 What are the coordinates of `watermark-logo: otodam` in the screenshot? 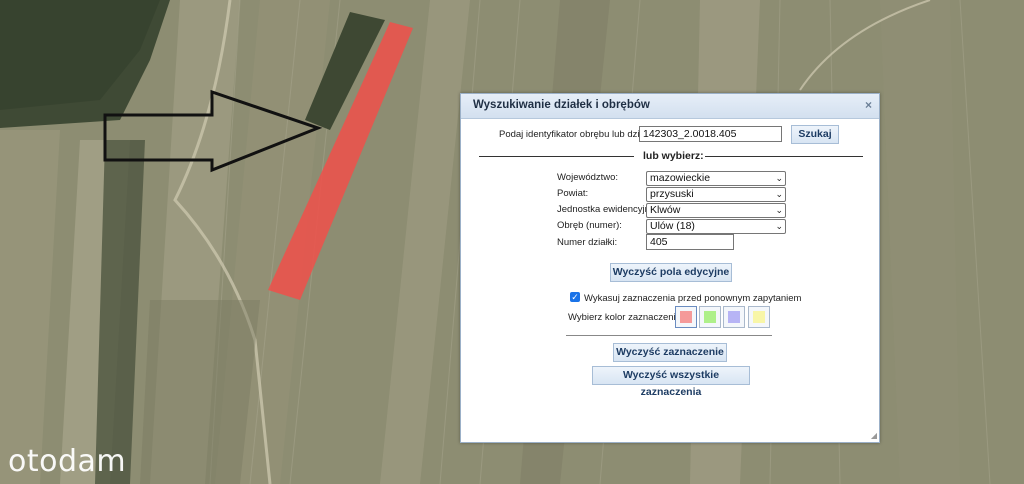 It's located at (67, 461).